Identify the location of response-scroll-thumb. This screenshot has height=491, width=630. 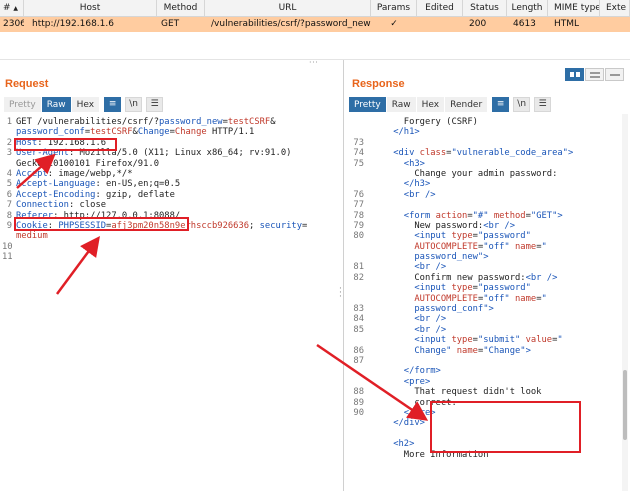
(625, 405).